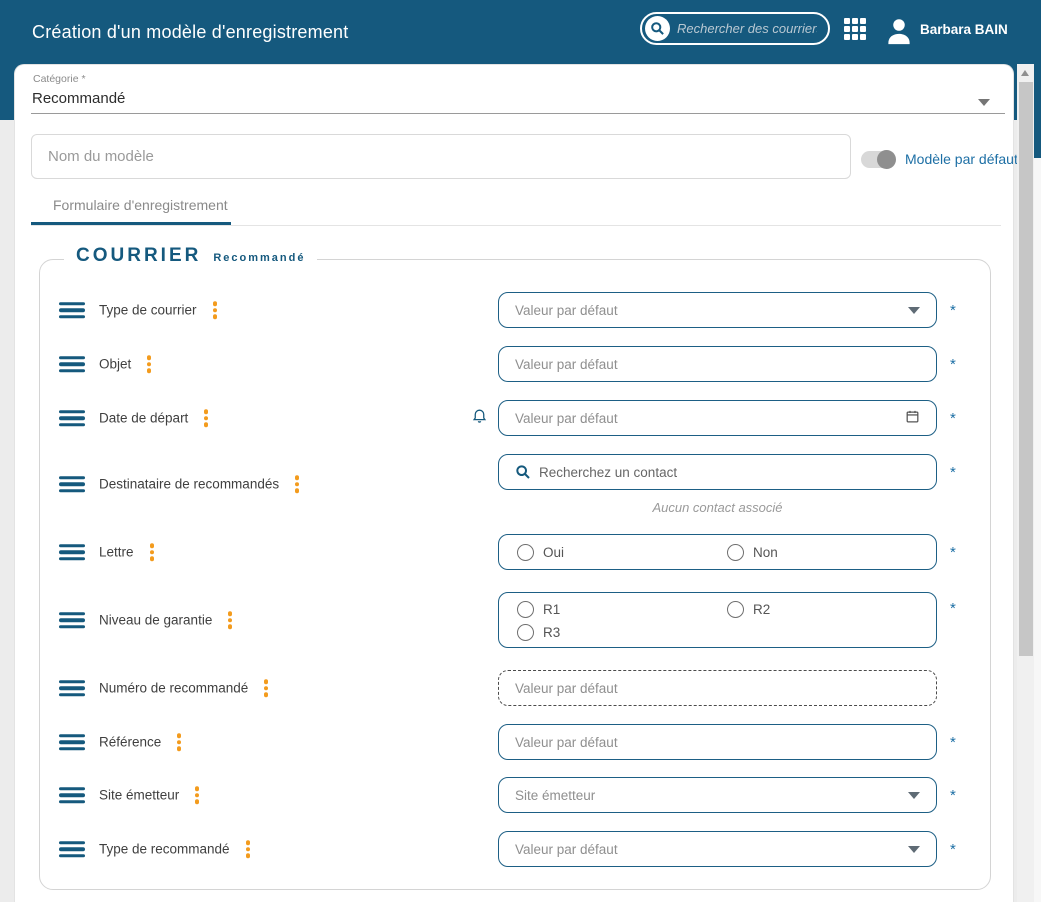 This screenshot has width=1041, height=902. Describe the element at coordinates (140, 205) in the screenshot. I see `tab-registration-form: Formulaire d'enregistrement` at that location.